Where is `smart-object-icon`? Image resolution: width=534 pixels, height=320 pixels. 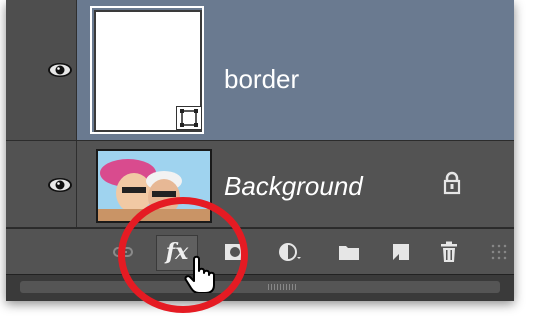 smart-object-icon is located at coordinates (189, 118).